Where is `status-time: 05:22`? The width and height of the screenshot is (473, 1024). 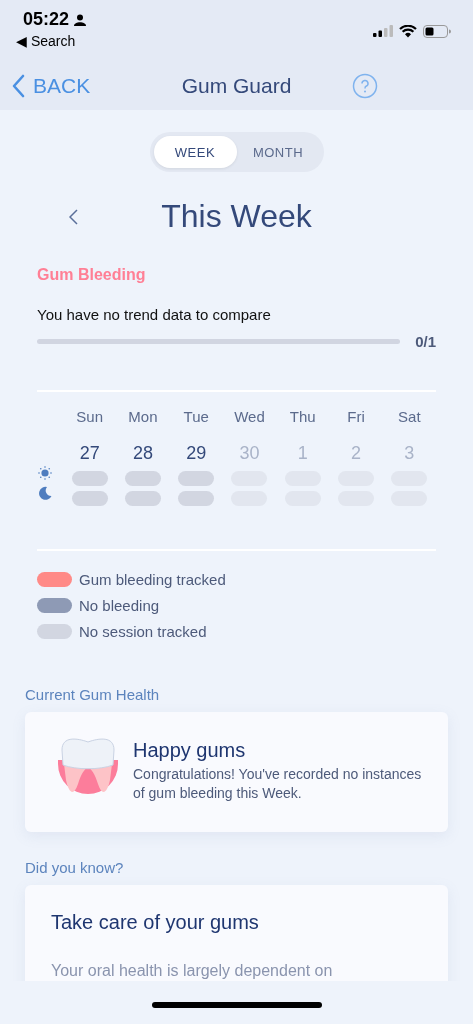 status-time: 05:22 is located at coordinates (46, 19).